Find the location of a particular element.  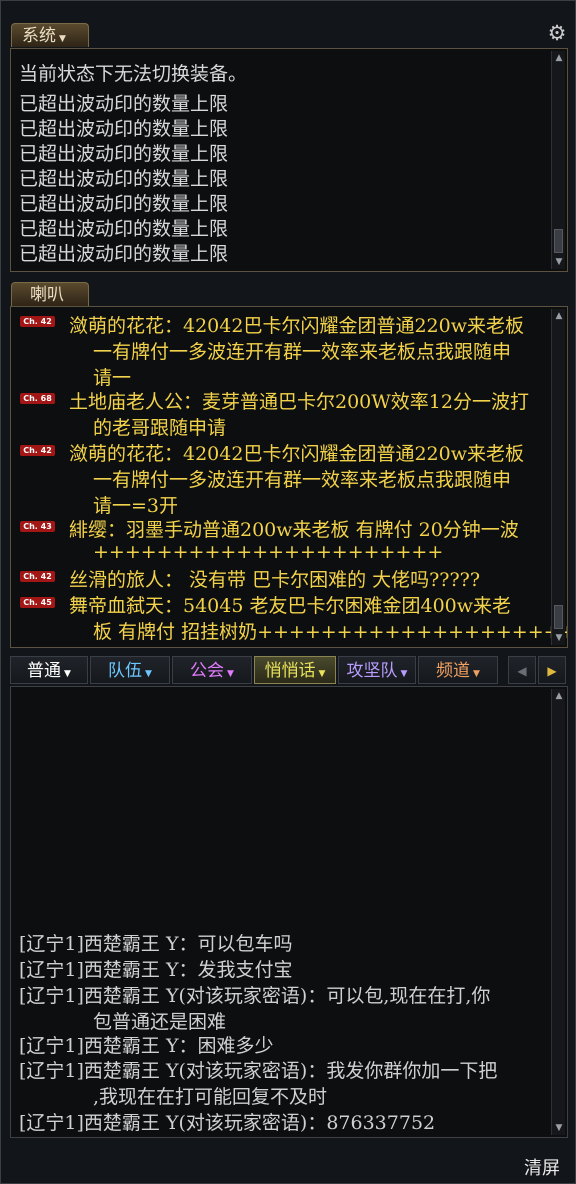

tab-normal: 普通 ▼ is located at coordinates (49, 670).